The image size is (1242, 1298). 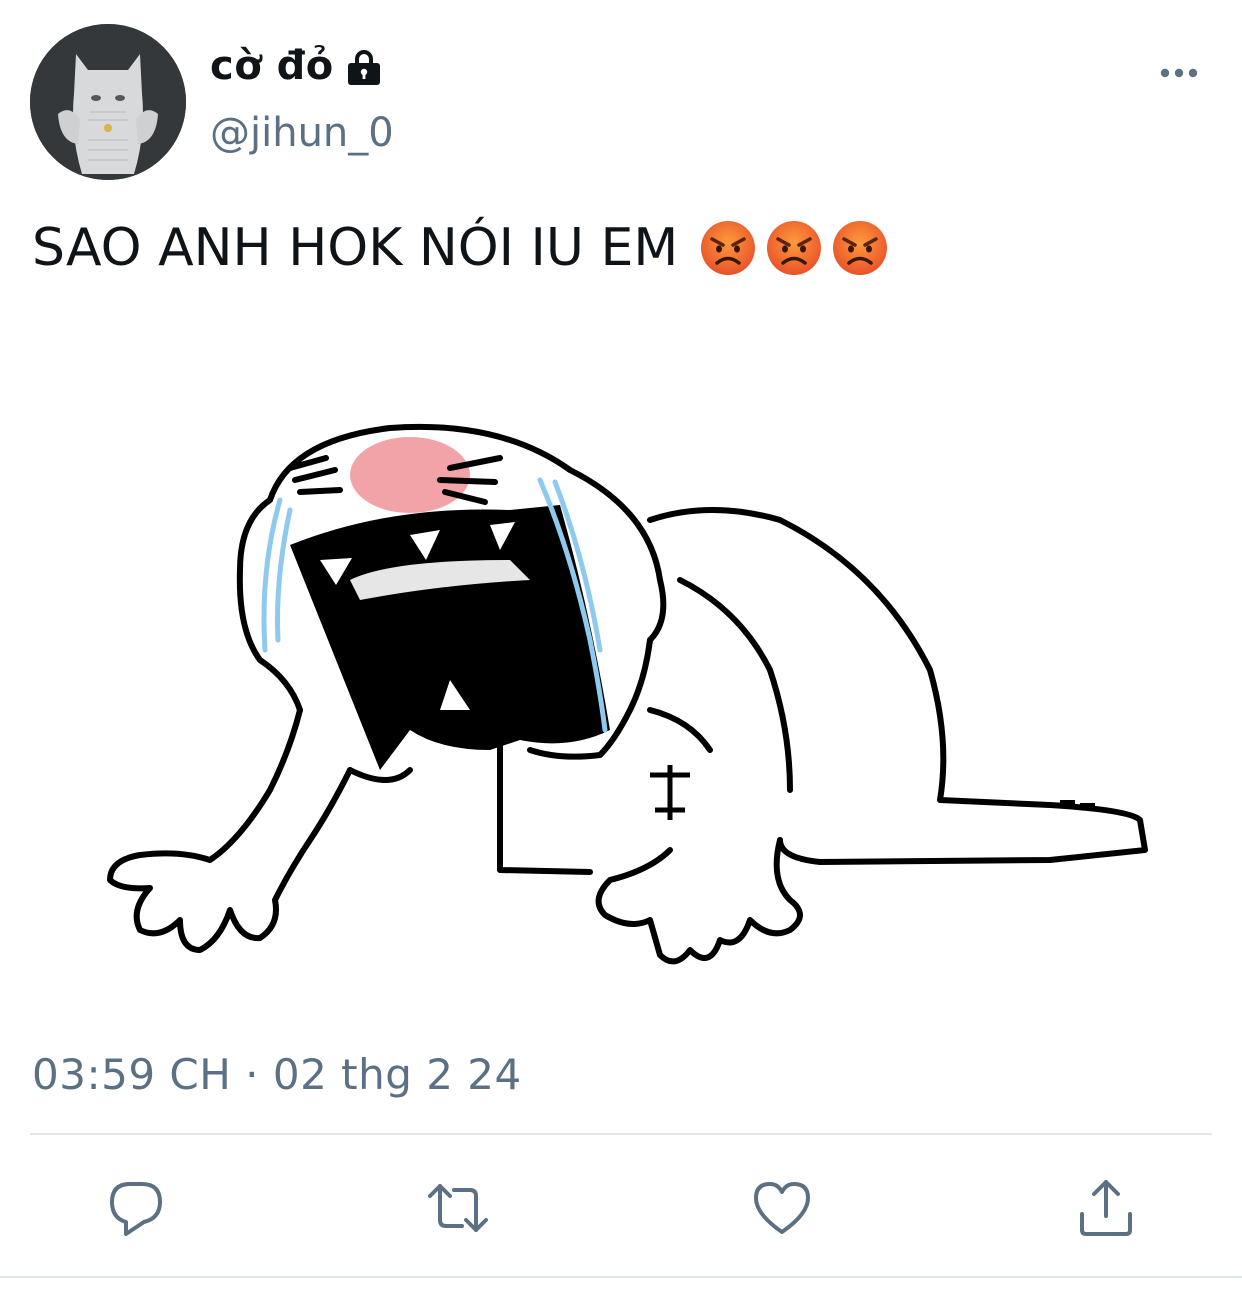 I want to click on lock-icon, so click(x=364, y=67).